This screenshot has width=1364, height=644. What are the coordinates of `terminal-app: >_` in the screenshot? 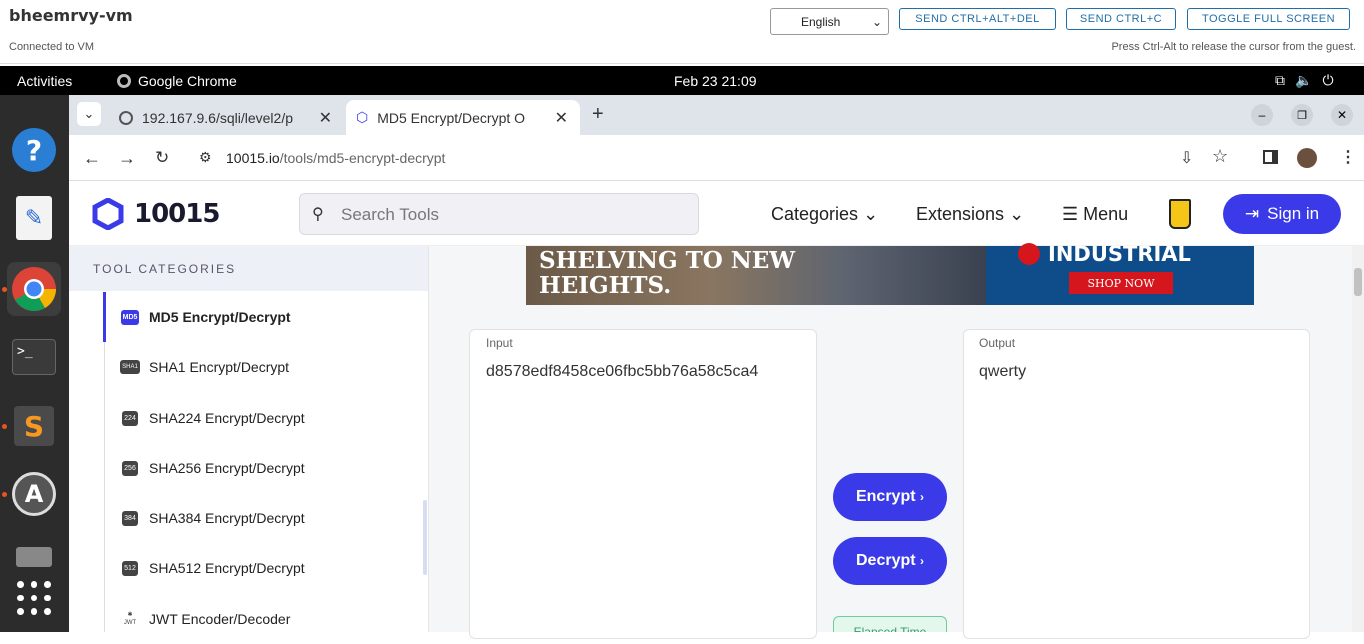 It's located at (34, 357).